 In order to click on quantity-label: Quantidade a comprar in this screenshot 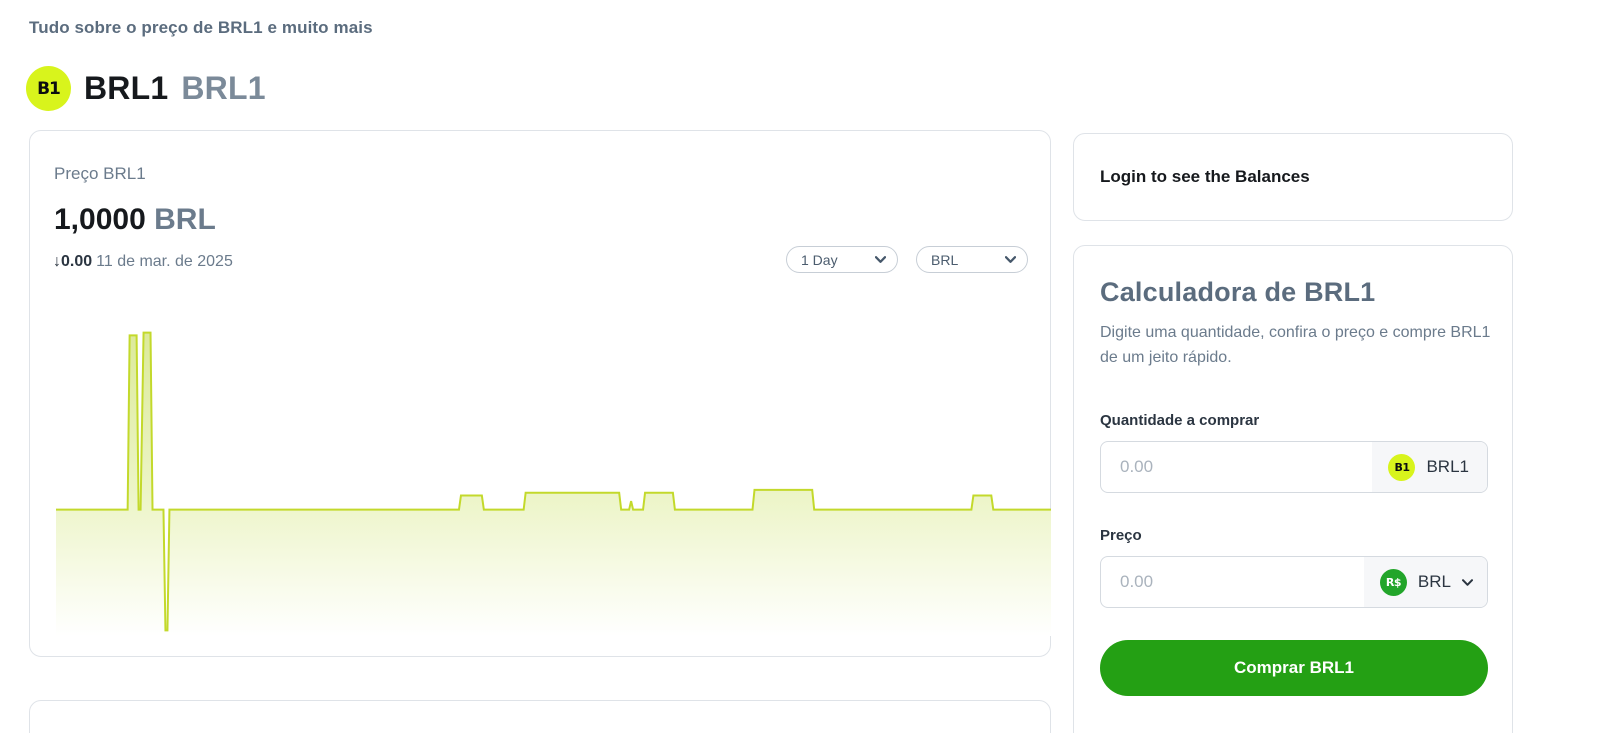, I will do `click(1180, 420)`.